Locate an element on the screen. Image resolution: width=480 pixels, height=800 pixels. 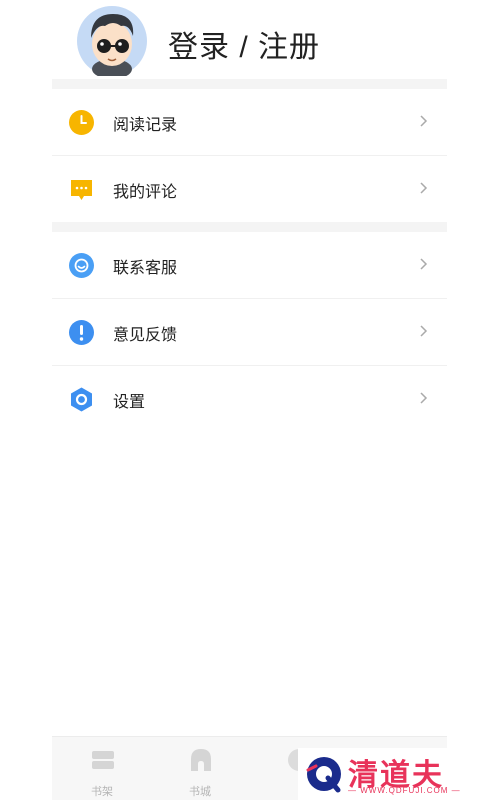
watermark: 清道夫 — WWW.QDFUJI.COM — is located at coordinates (388, 774).